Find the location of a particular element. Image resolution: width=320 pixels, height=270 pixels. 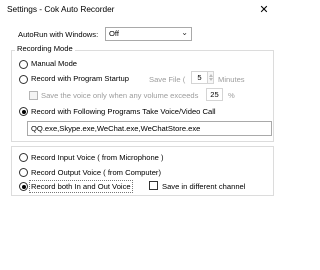

save-file-spinner is located at coordinates (211, 77).